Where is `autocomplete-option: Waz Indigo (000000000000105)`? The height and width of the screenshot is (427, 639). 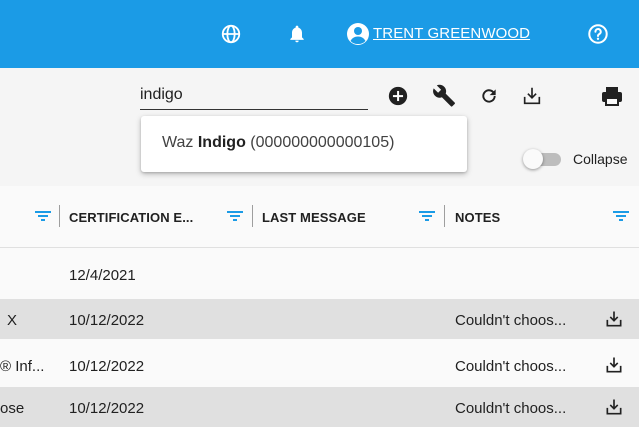
autocomplete-option: Waz Indigo (000000000000105) is located at coordinates (278, 143).